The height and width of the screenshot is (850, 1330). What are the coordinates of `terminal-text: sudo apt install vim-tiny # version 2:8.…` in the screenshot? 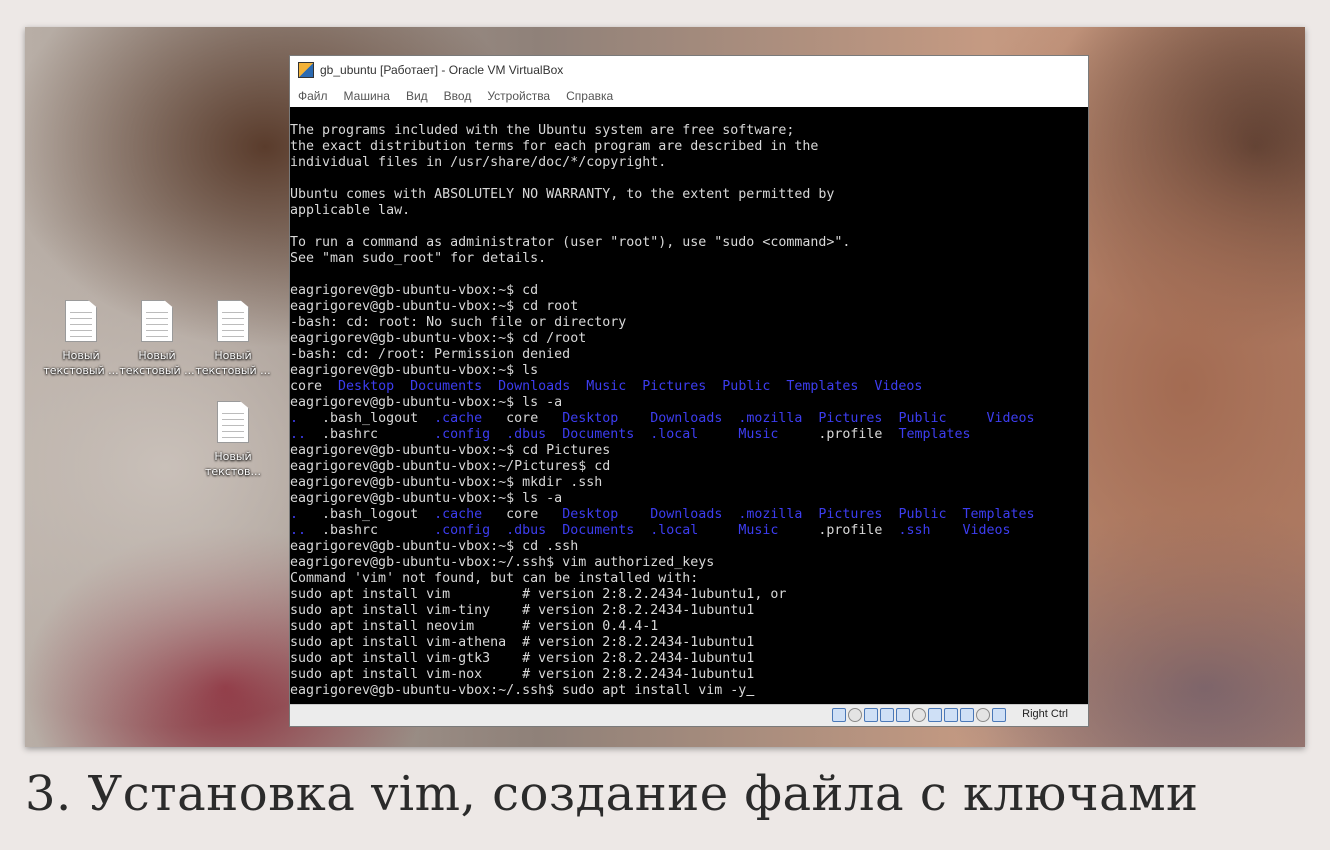 It's located at (522, 610).